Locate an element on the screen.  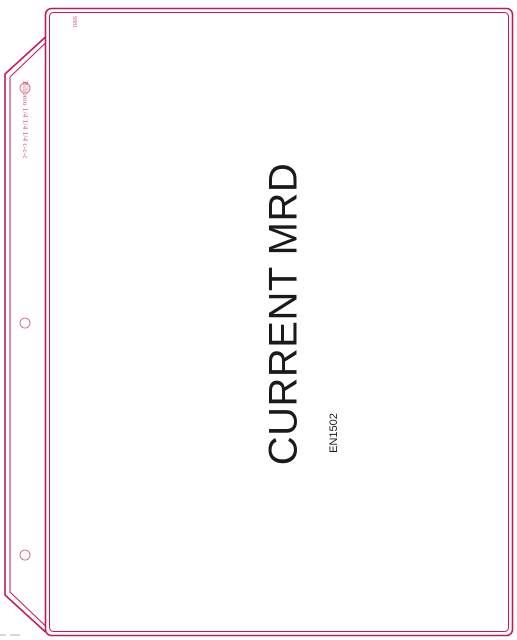
corner-code: S881 is located at coordinates (74, 22).